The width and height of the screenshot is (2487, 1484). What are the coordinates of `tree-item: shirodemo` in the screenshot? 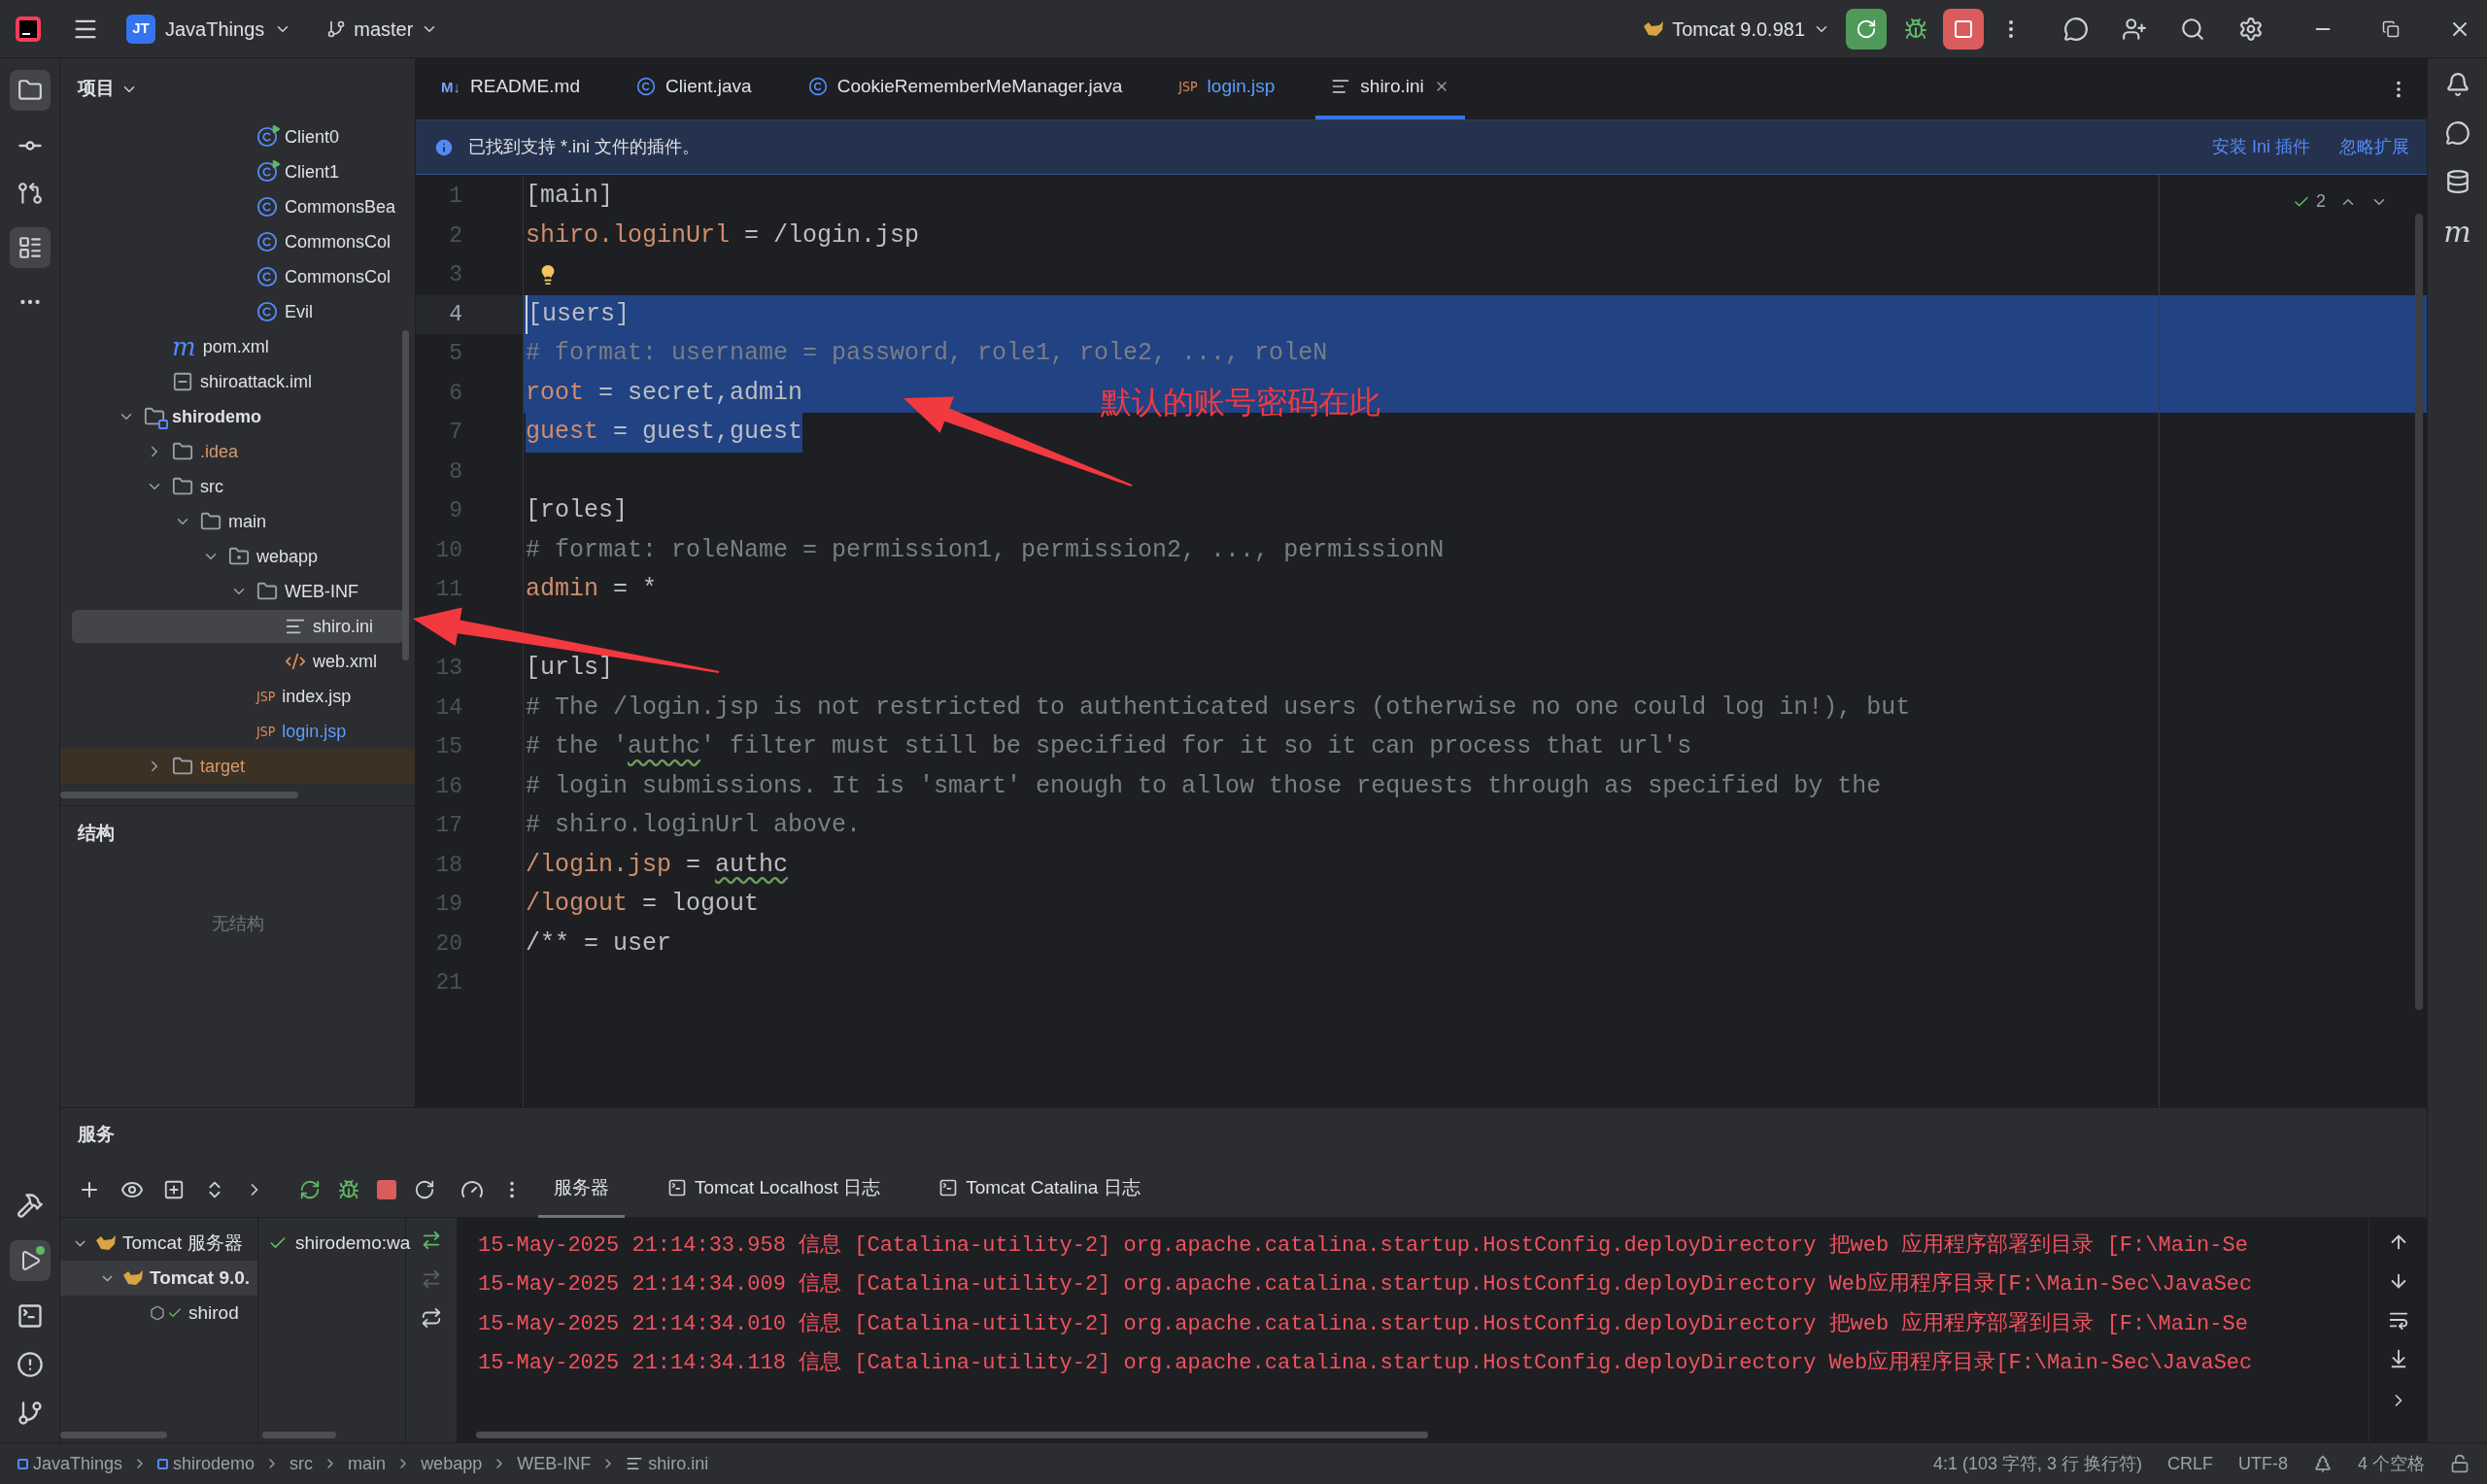 It's located at (238, 416).